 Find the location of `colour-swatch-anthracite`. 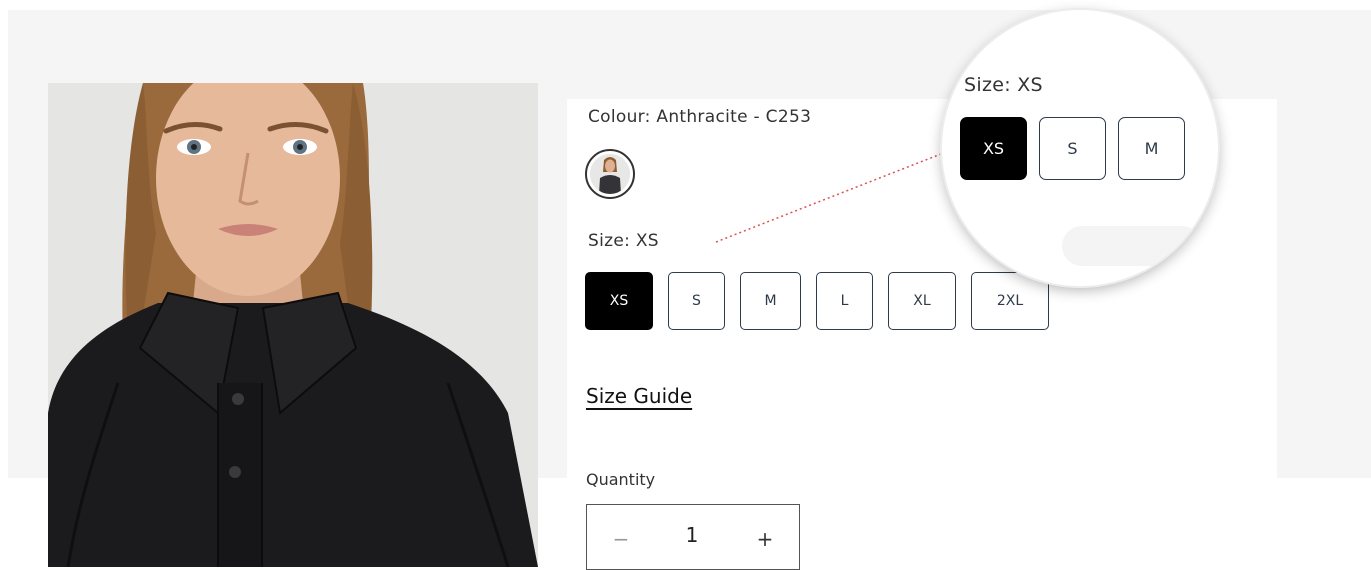

colour-swatch-anthracite is located at coordinates (610, 174).